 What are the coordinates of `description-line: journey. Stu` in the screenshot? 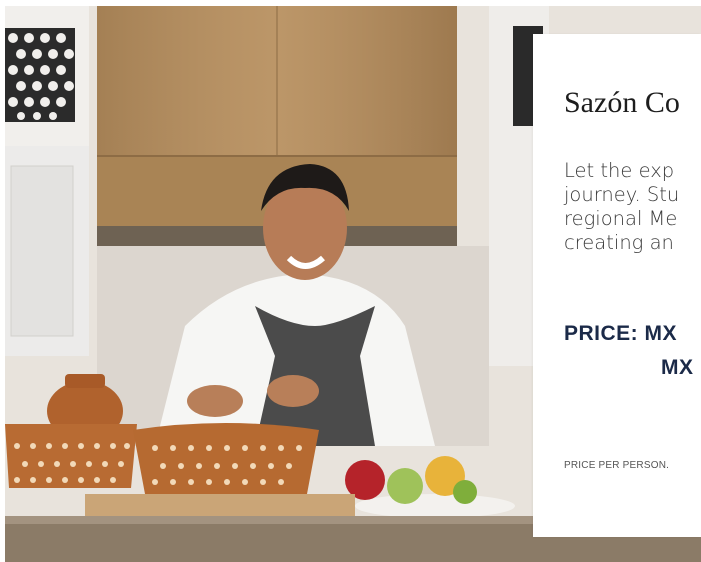 It's located at (622, 194).